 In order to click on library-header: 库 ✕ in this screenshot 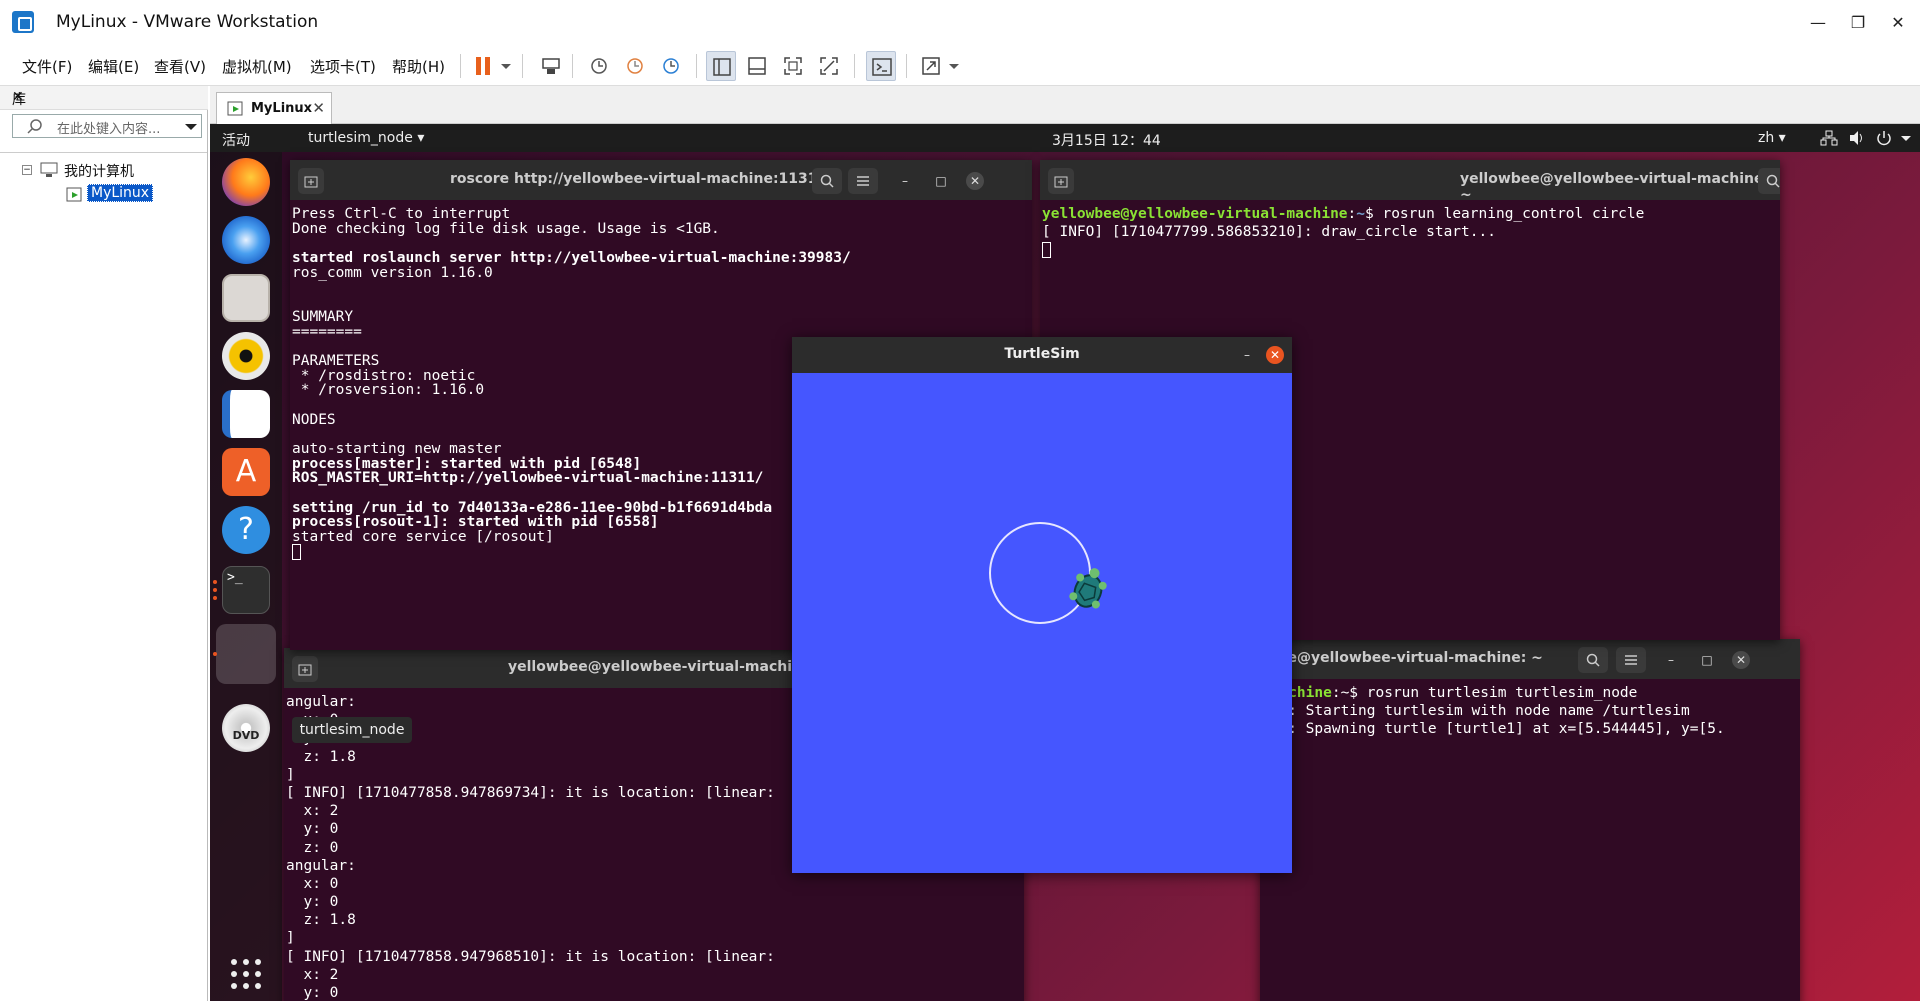, I will do `click(104, 98)`.